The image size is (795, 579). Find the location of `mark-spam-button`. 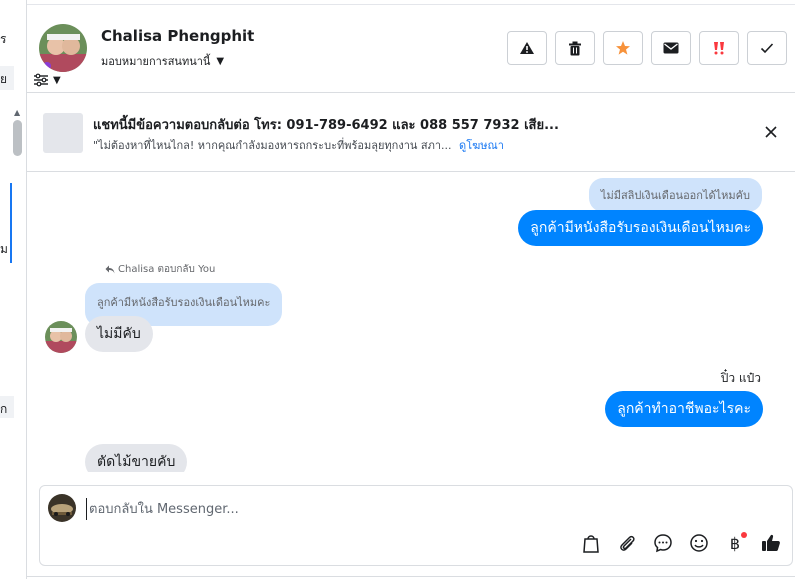

mark-spam-button is located at coordinates (719, 48).